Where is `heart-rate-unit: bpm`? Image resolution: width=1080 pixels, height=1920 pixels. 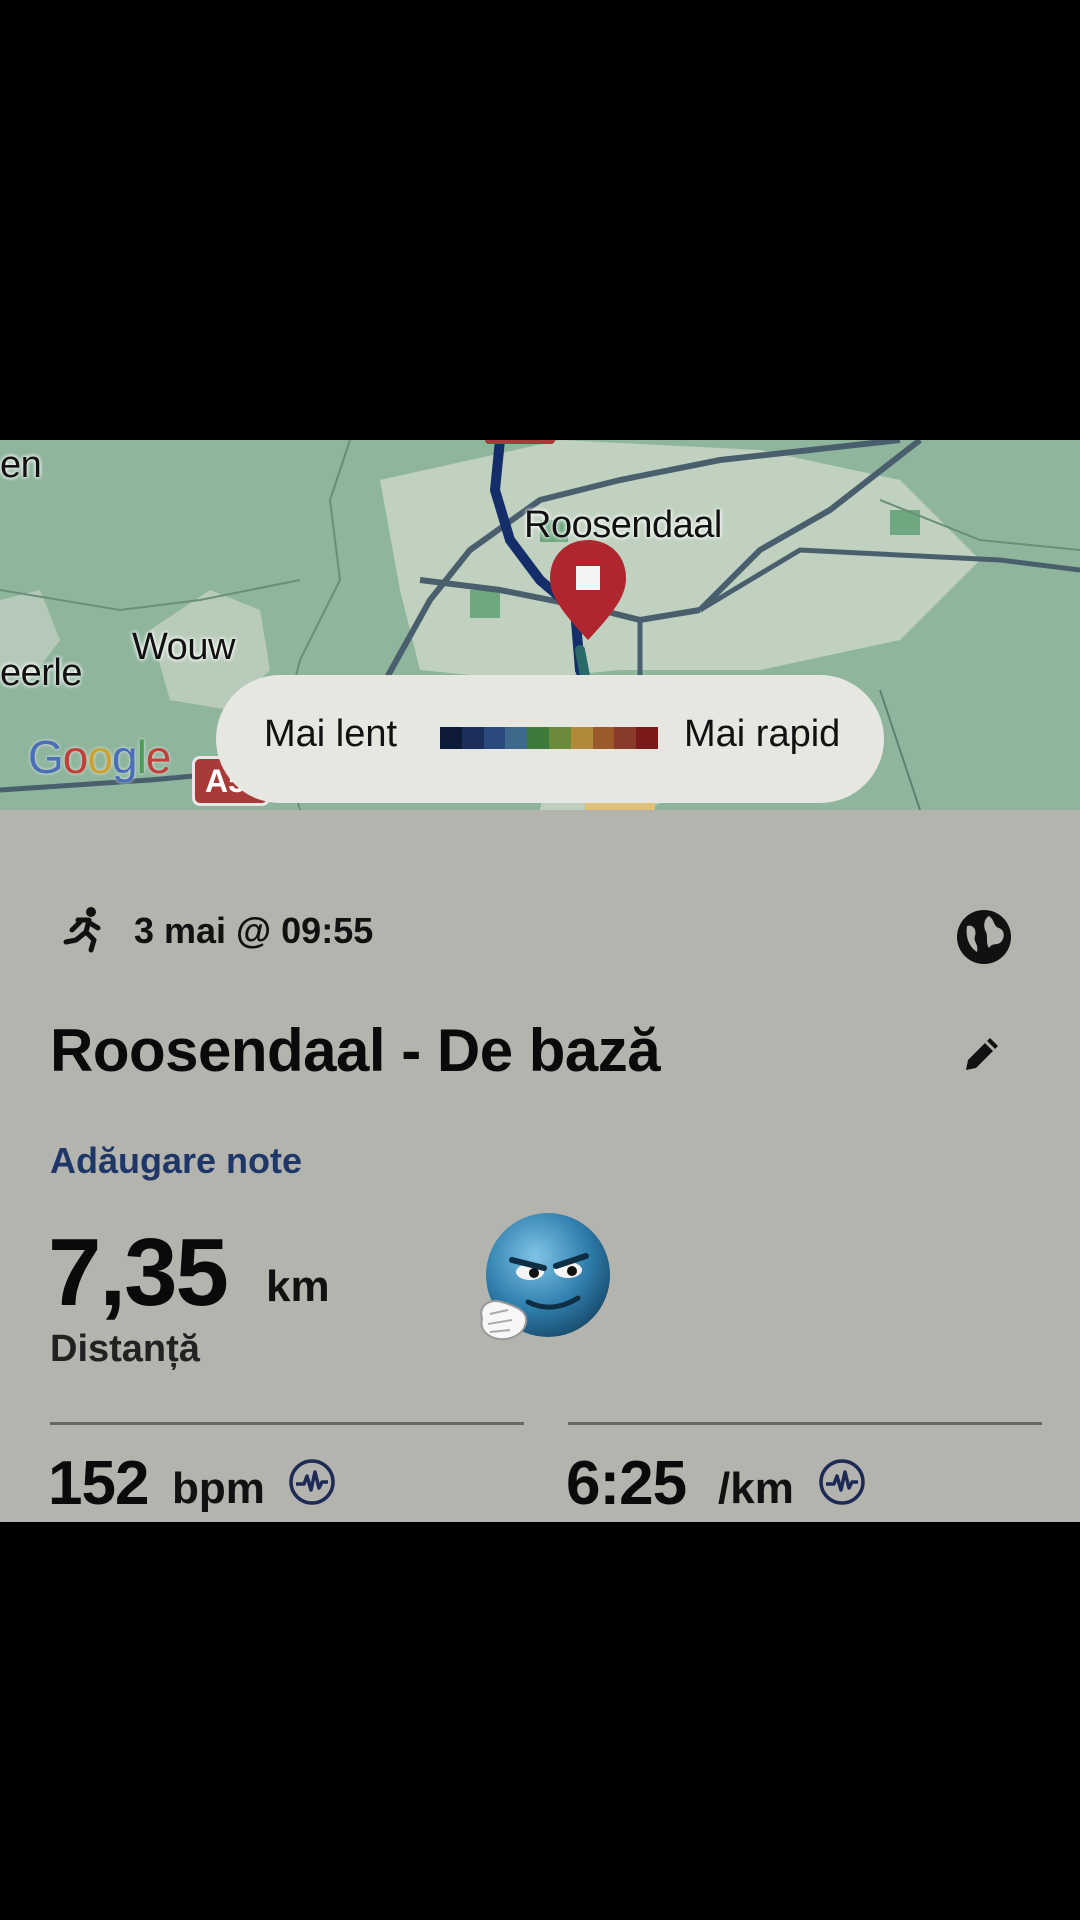 heart-rate-unit: bpm is located at coordinates (218, 1488).